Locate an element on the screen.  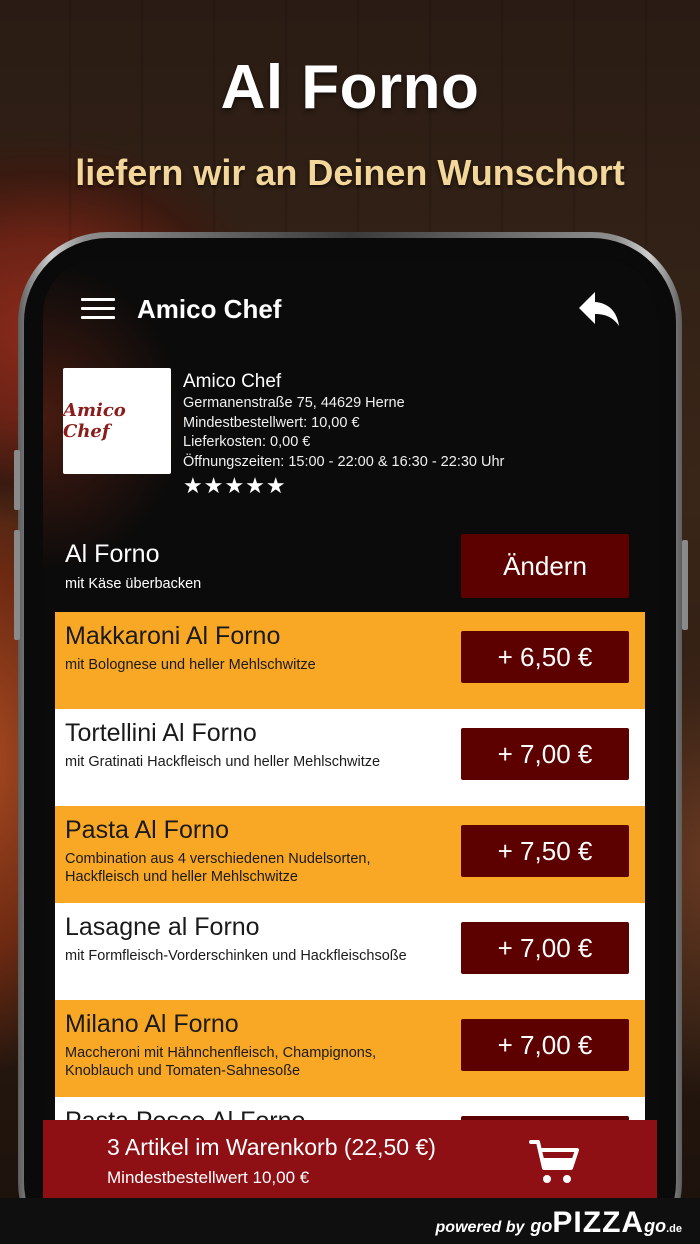
hero-title: Al Forno is located at coordinates (350, 87).